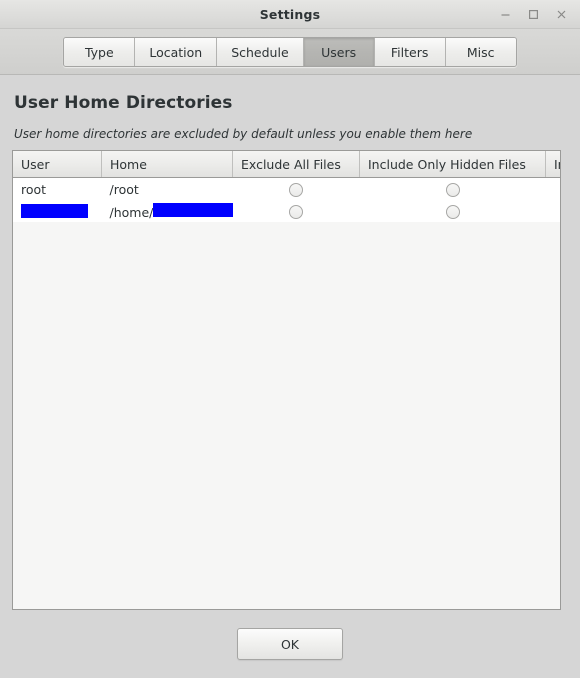 This screenshot has height=678, width=580. I want to click on minimize-button, so click(505, 14).